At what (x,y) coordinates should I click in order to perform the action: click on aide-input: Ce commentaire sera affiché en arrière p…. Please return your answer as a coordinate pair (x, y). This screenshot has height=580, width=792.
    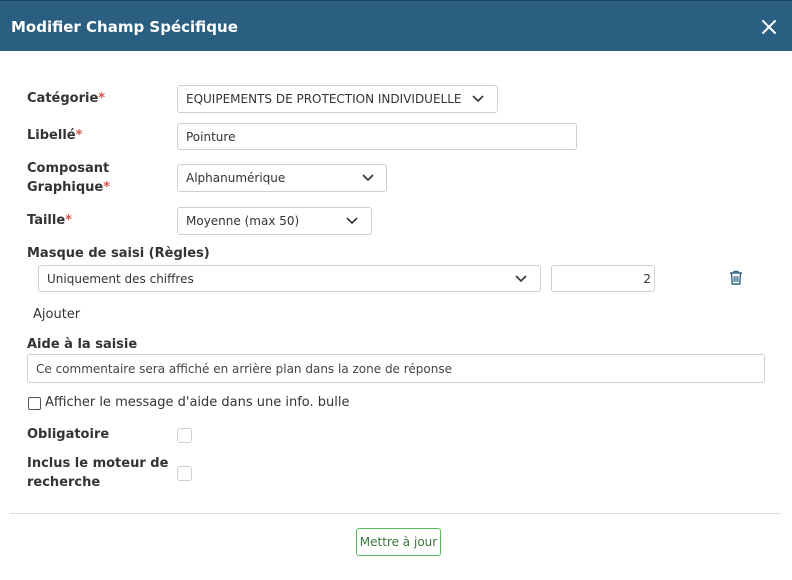
    Looking at the image, I should click on (396, 368).